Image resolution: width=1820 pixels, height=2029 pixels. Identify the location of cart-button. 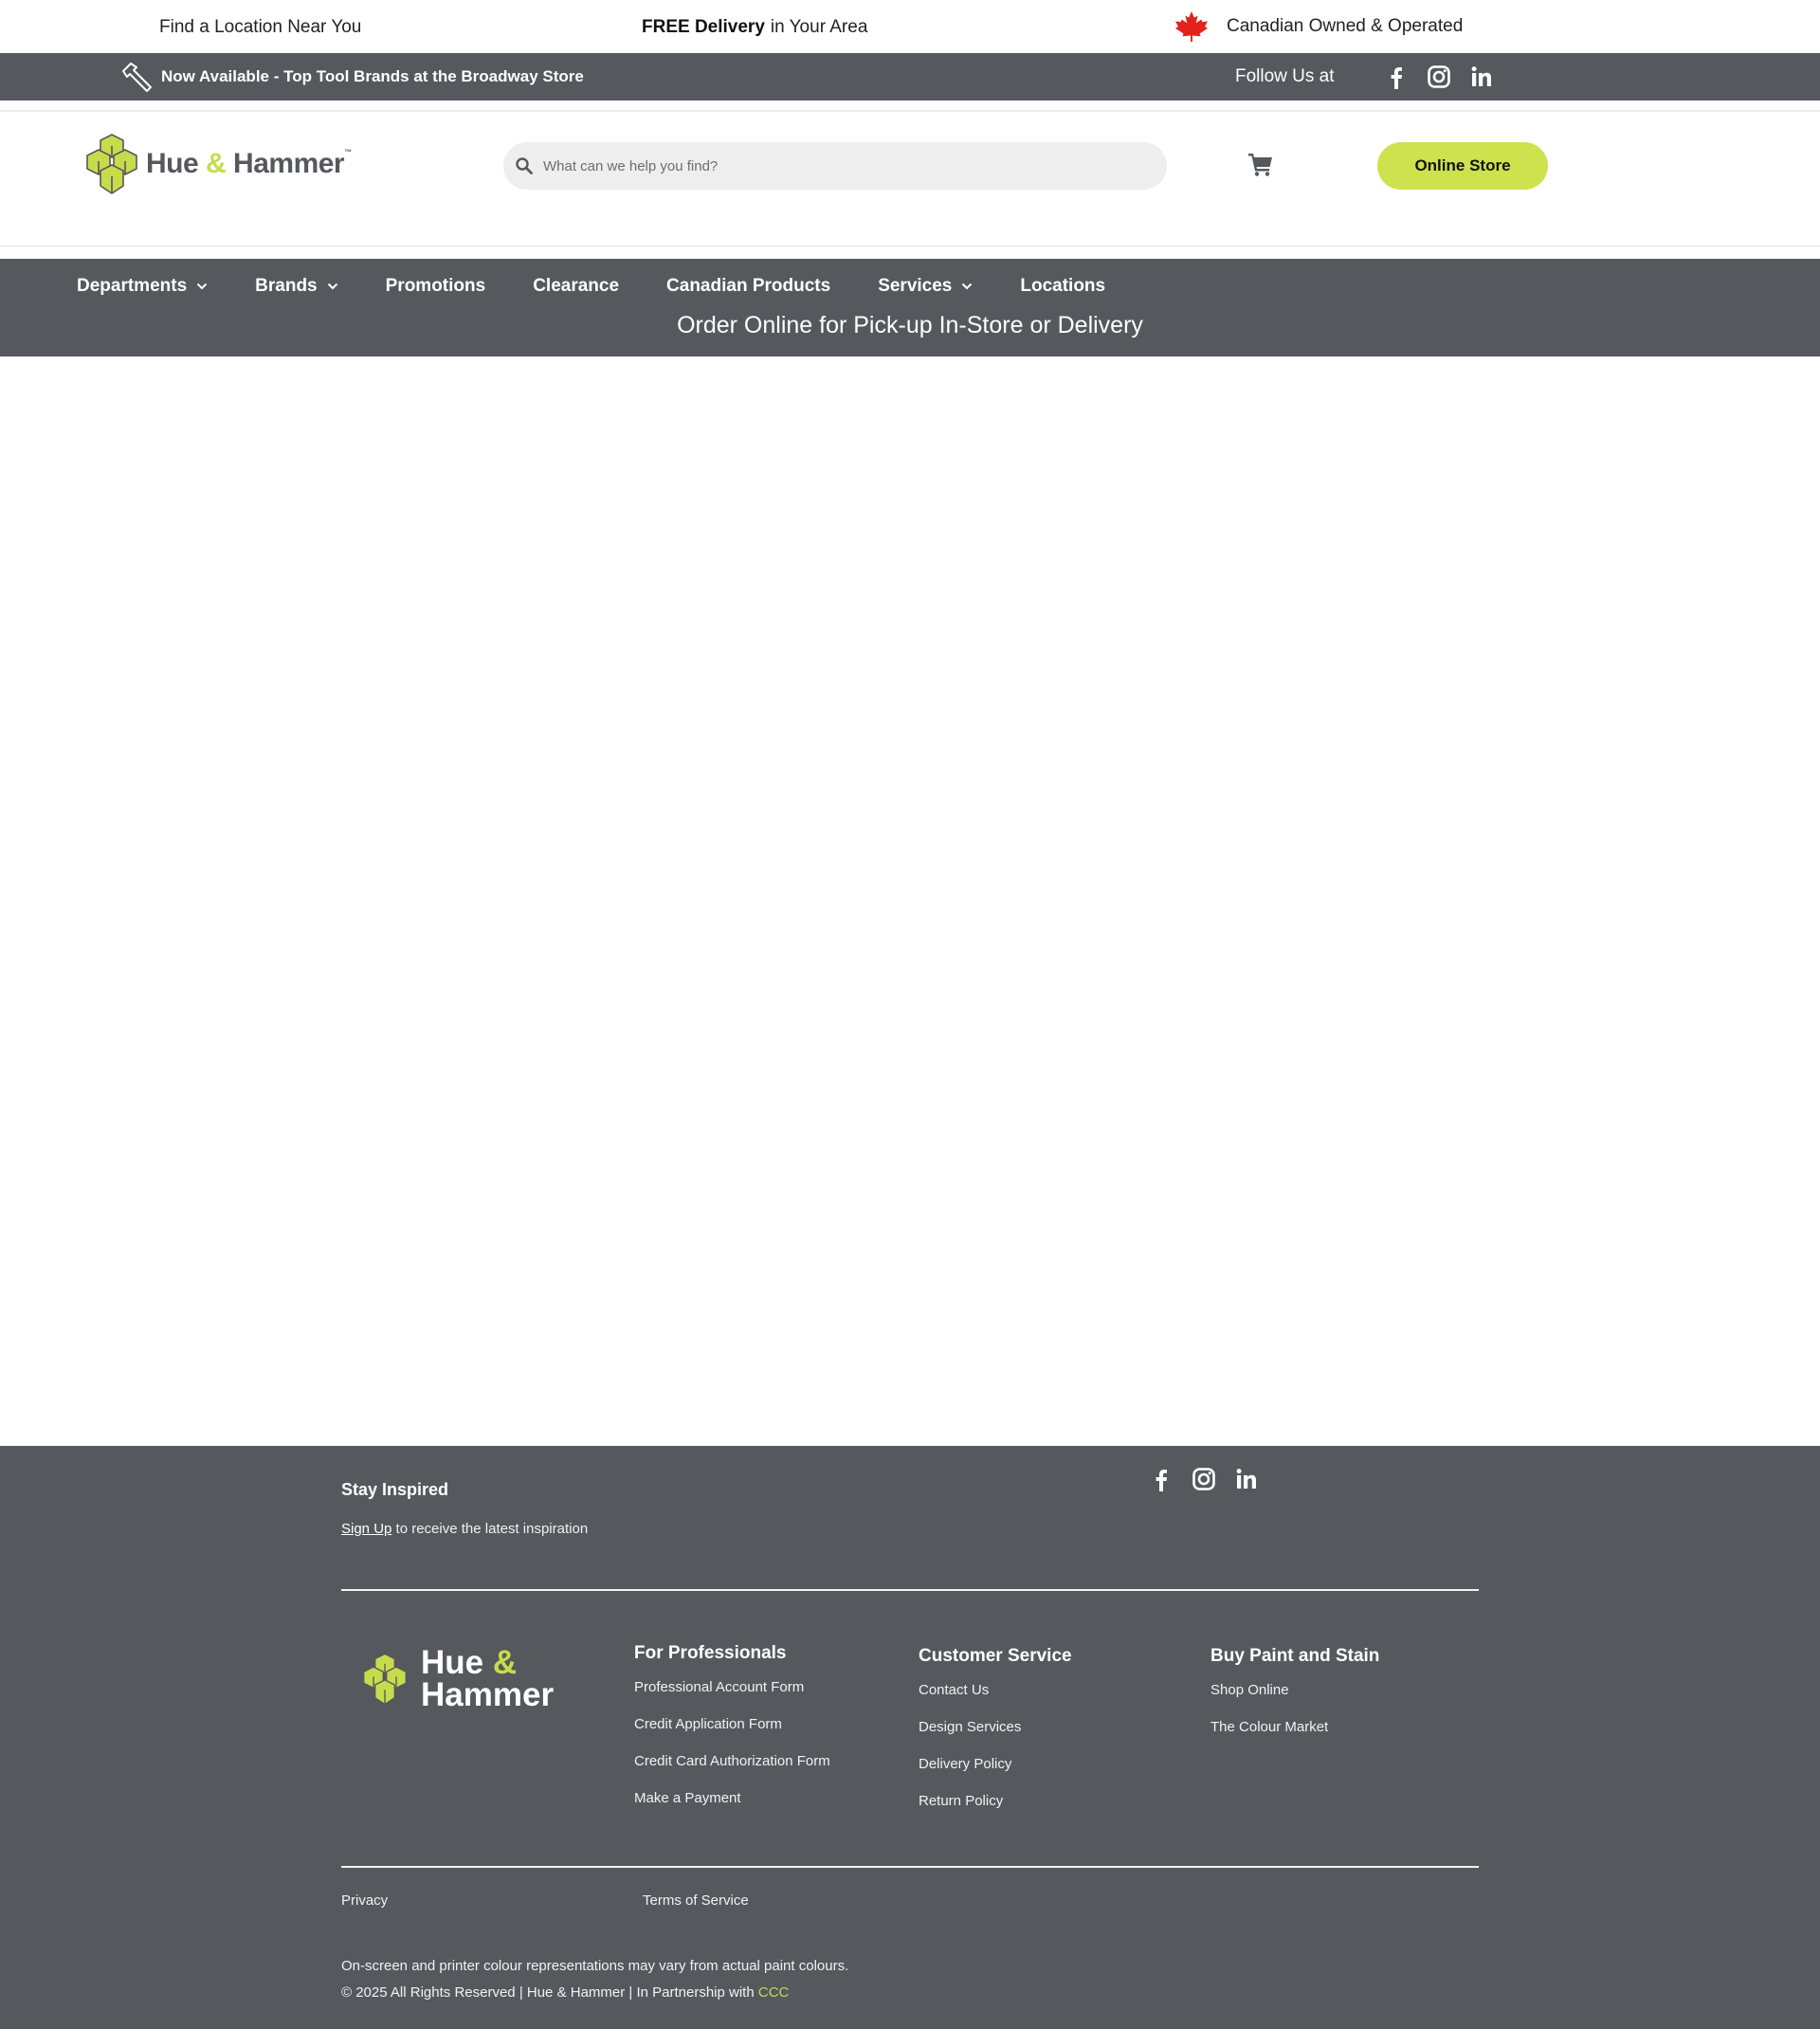
(1260, 164).